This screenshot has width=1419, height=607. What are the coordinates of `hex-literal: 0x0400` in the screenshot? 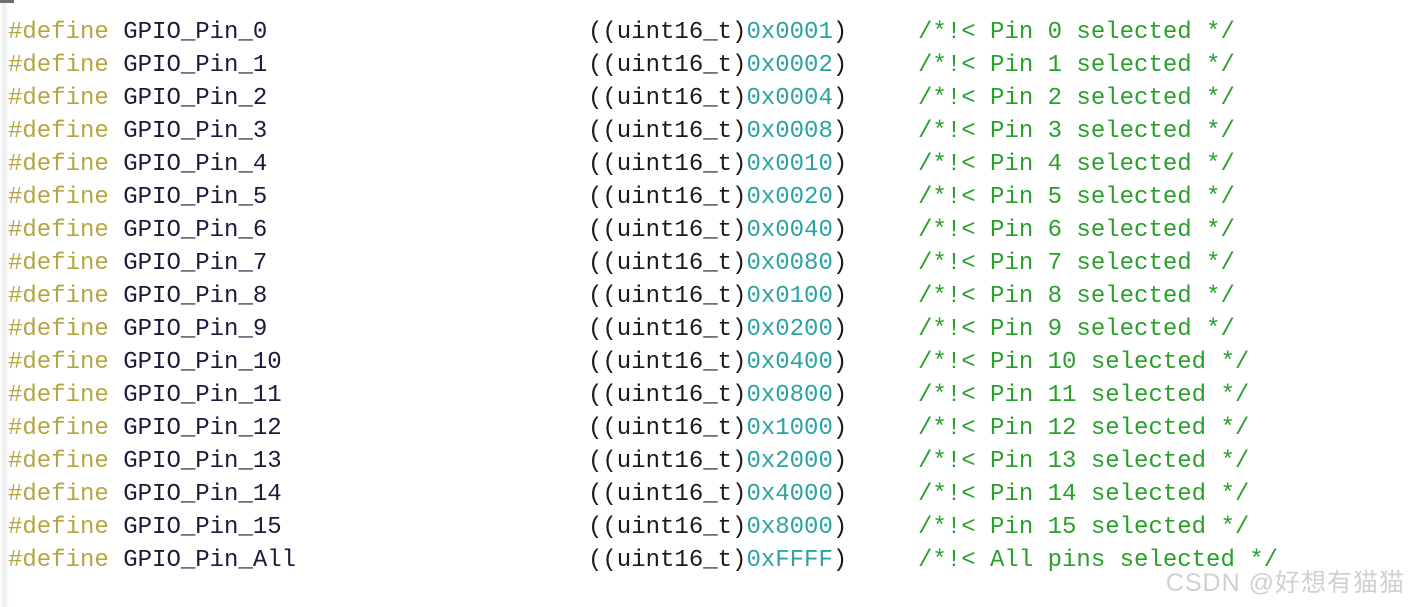 It's located at (789, 362).